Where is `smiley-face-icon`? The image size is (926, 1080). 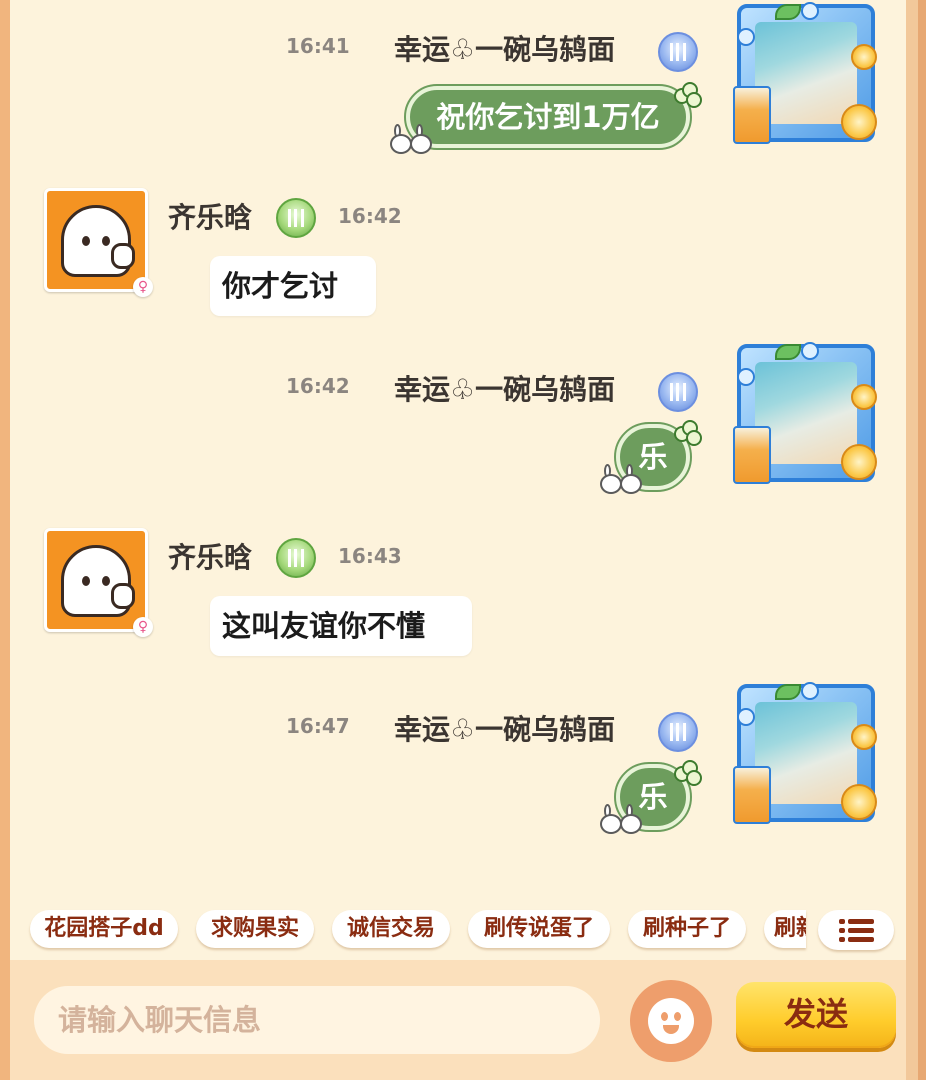
smiley-face-icon is located at coordinates (671, 1021).